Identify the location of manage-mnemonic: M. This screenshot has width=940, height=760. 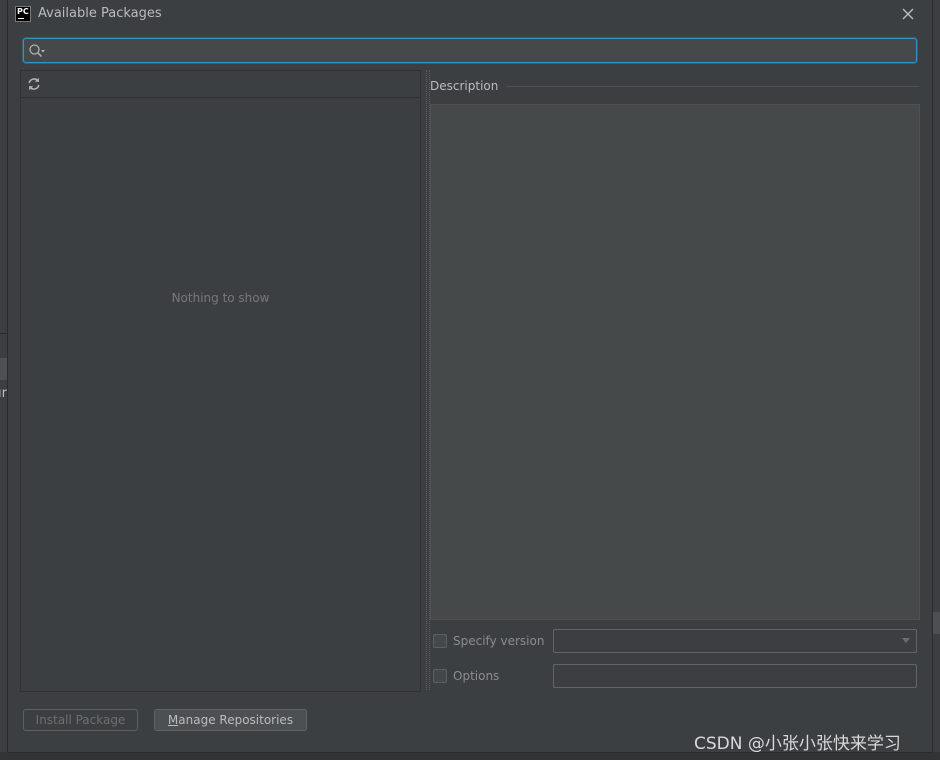
(173, 720).